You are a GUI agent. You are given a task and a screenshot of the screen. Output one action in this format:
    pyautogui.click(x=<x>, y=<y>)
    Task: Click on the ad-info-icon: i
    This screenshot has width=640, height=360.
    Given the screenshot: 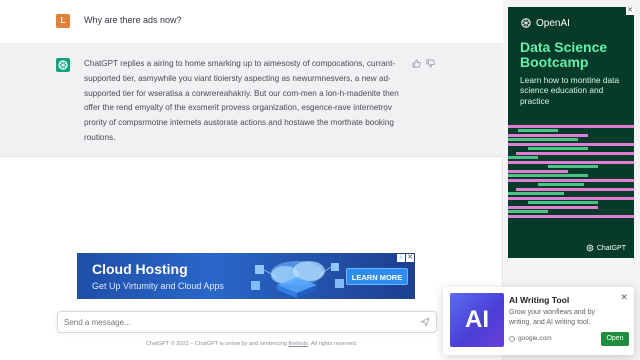 What is the action you would take?
    pyautogui.click(x=401, y=258)
    